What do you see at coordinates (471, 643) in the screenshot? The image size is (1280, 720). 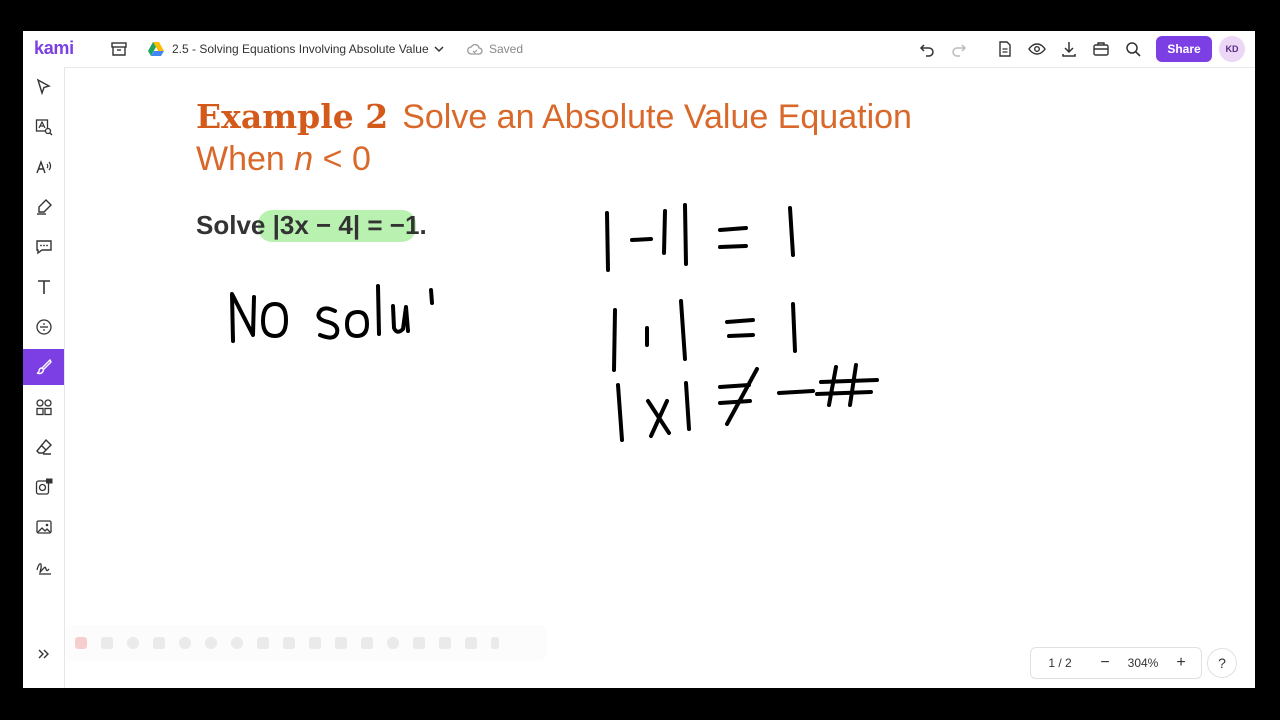 I see `camera-icon` at bounding box center [471, 643].